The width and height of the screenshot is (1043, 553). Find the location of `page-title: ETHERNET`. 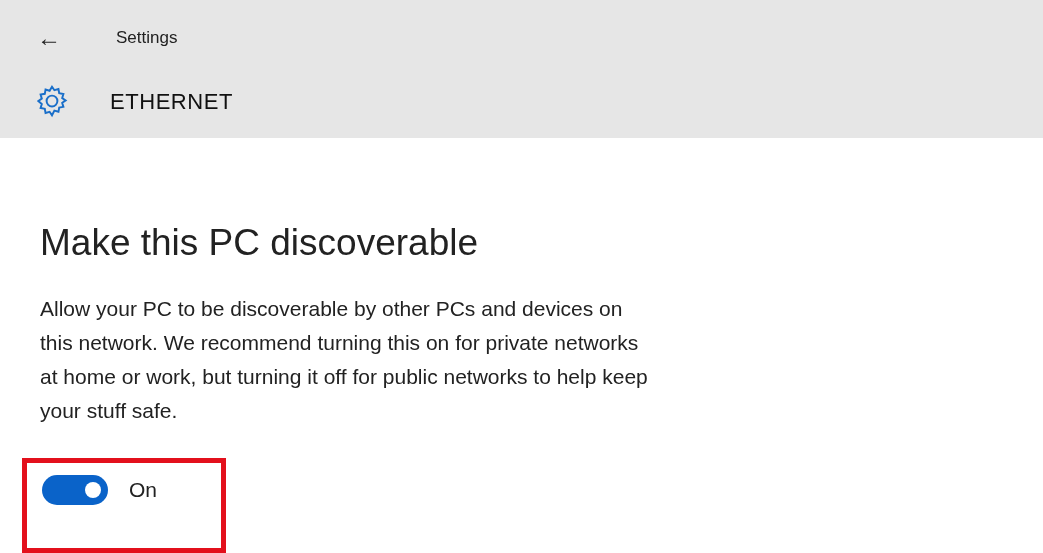

page-title: ETHERNET is located at coordinates (171, 101).